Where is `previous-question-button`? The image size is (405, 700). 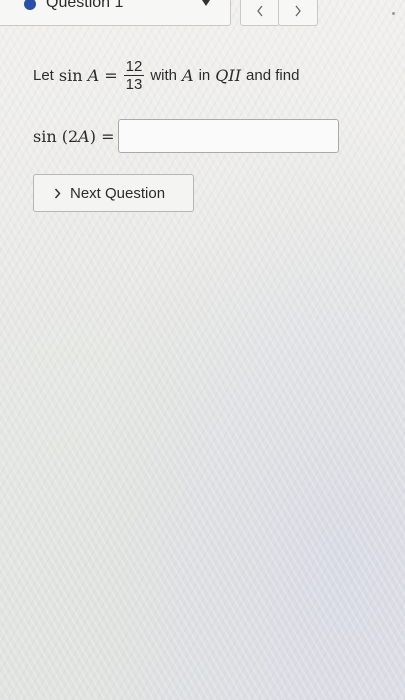 previous-question-button is located at coordinates (260, 13).